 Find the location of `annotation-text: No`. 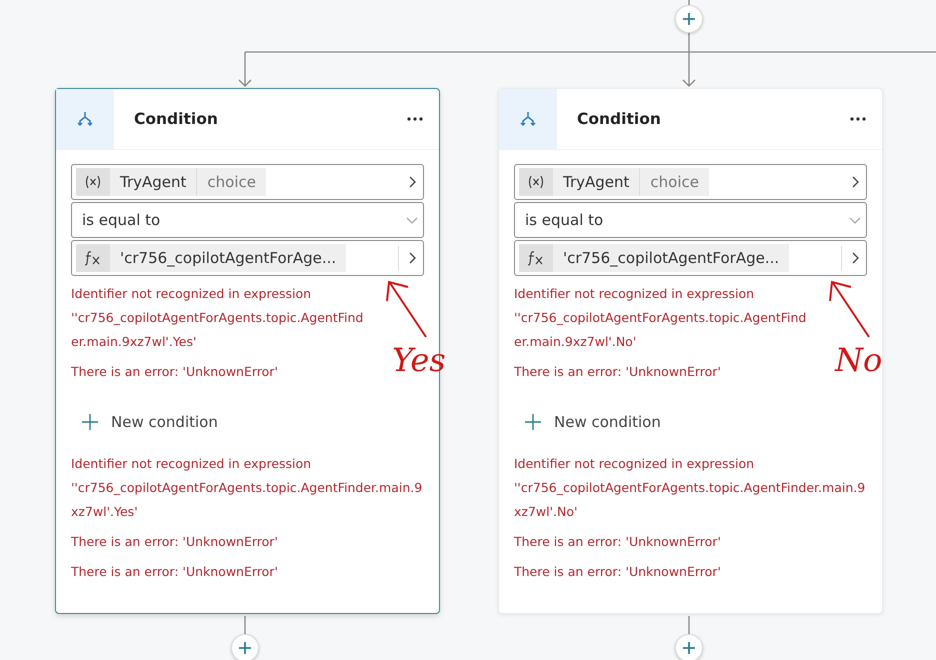

annotation-text: No is located at coordinates (858, 360).